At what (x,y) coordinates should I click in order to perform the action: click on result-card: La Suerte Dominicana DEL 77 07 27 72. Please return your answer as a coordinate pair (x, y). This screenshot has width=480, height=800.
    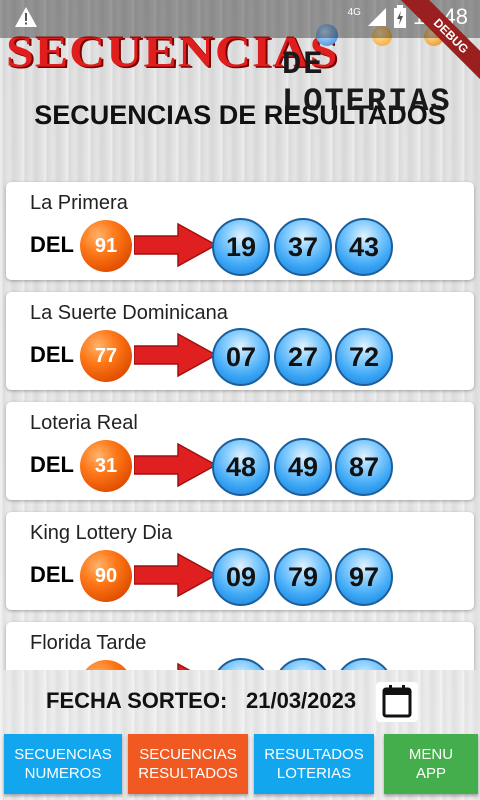
    Looking at the image, I should click on (240, 341).